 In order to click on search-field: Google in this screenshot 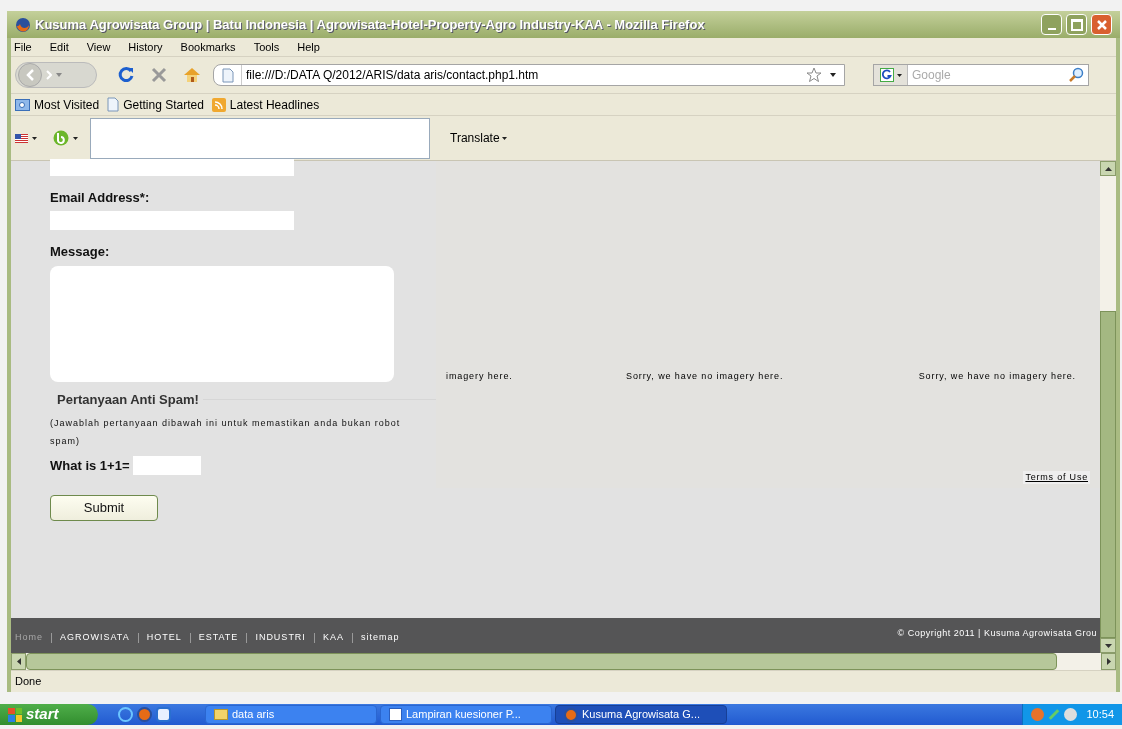, I will do `click(981, 75)`.